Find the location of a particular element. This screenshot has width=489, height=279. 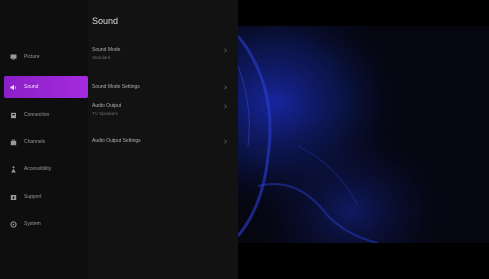

option-label: Audio Output is located at coordinates (107, 106).